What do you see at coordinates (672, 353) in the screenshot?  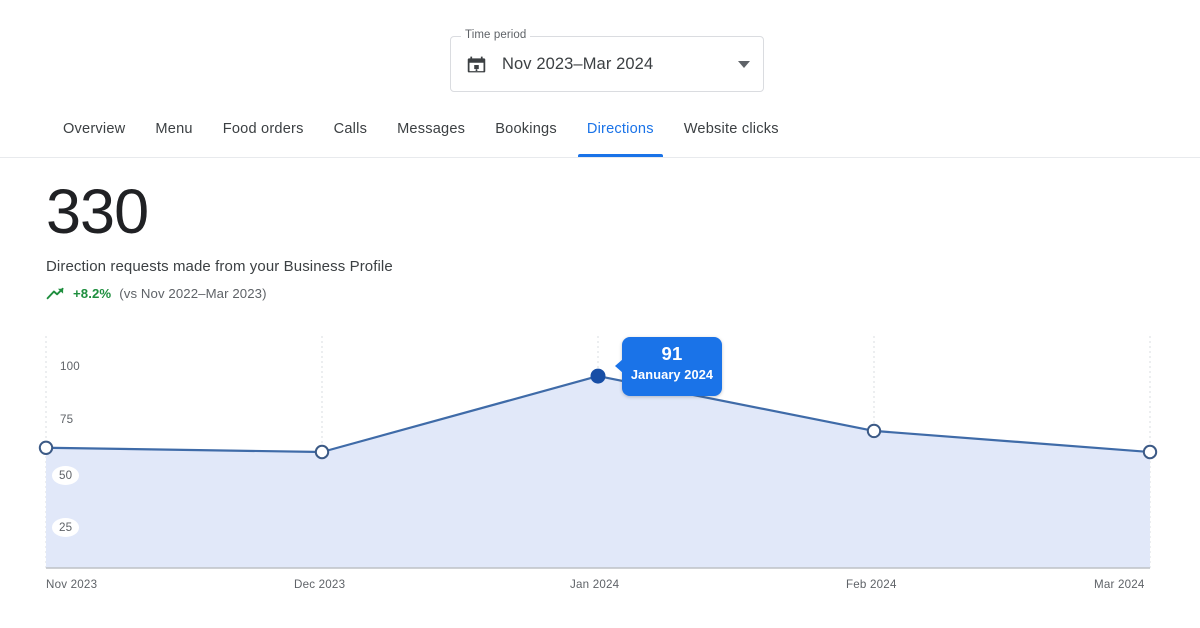 I see `tooltip-value: 91` at bounding box center [672, 353].